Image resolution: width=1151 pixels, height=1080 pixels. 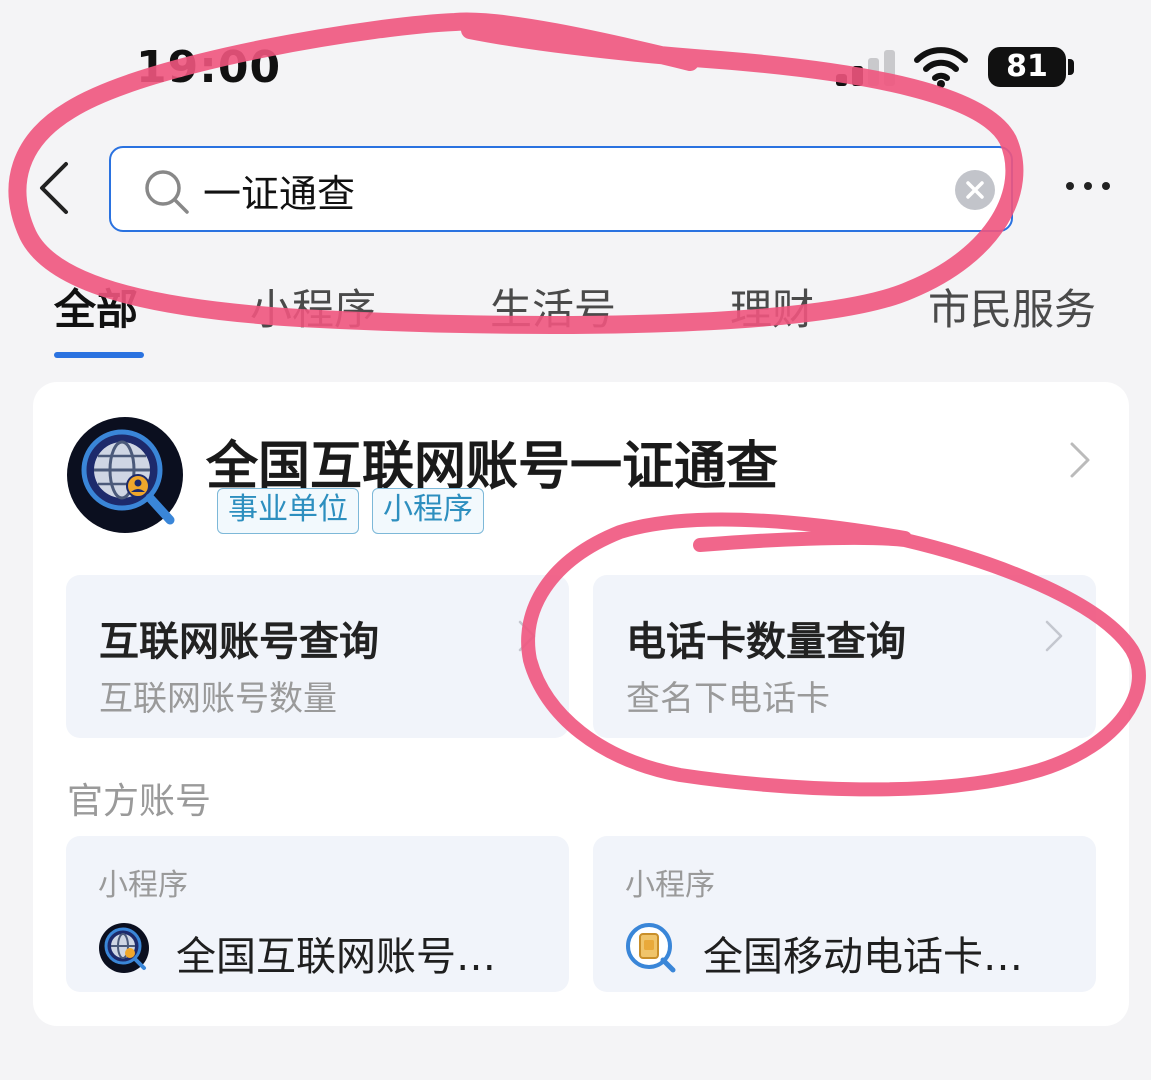 I want to click on battery-indicator: 81, so click(x=1027, y=67).